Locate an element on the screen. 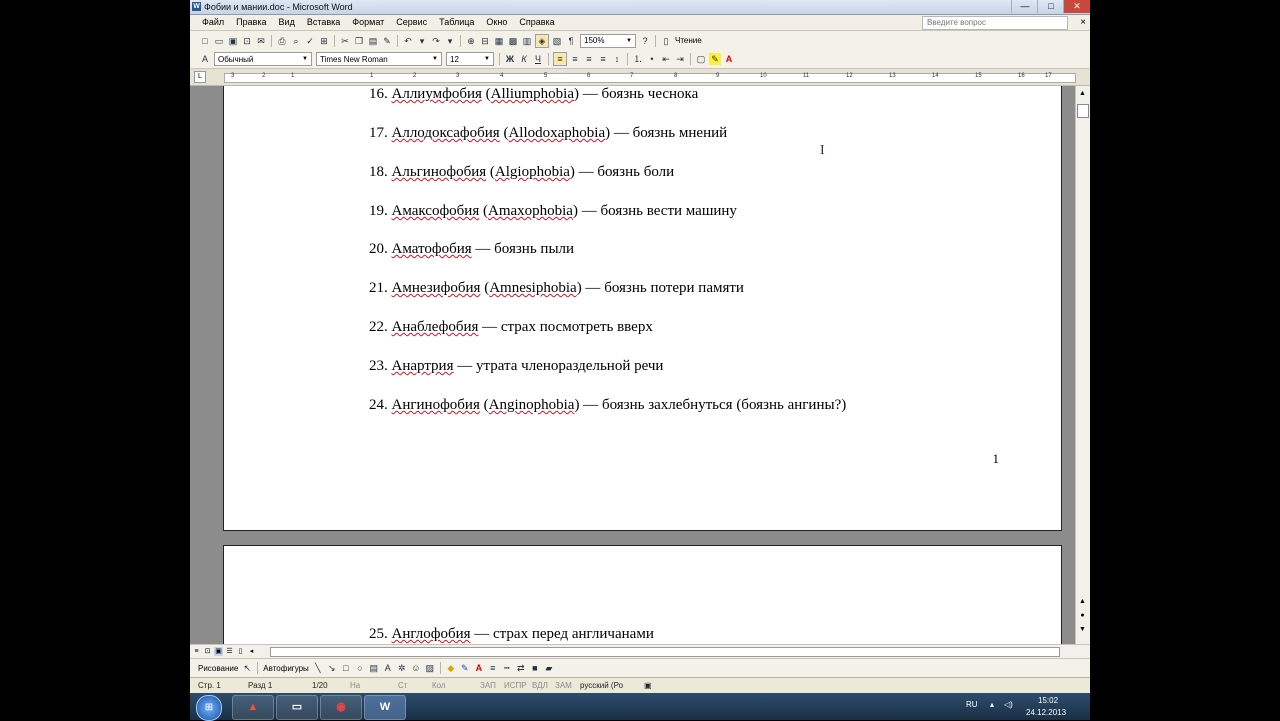 Image resolution: width=1280 pixels, height=721 pixels. reading-view-icon: ▯ is located at coordinates (240, 651).